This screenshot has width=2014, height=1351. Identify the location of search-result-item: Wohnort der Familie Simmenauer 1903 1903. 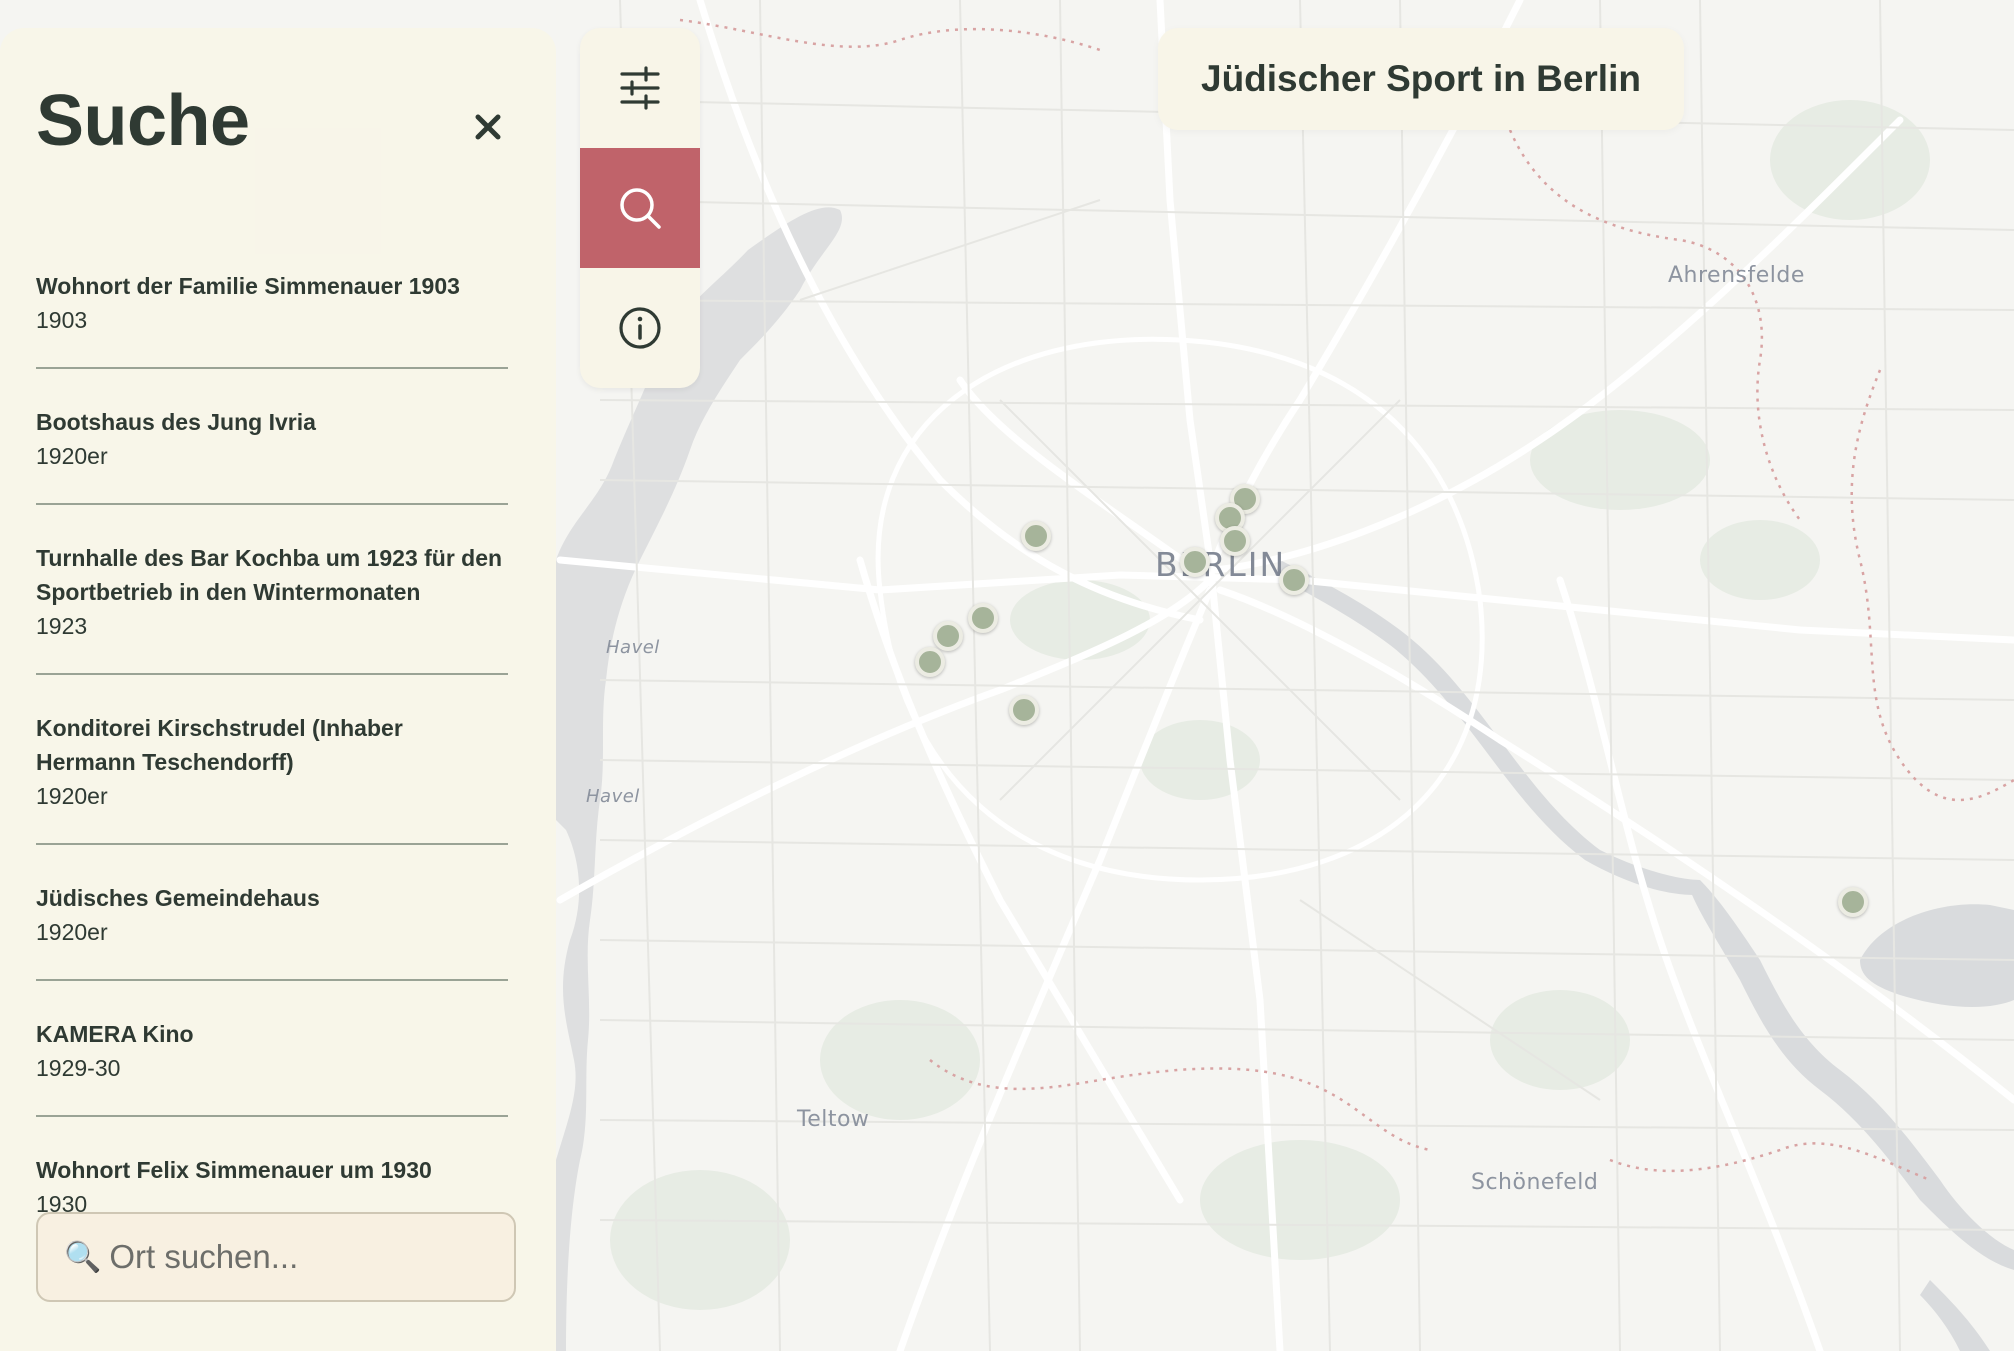
(272, 312).